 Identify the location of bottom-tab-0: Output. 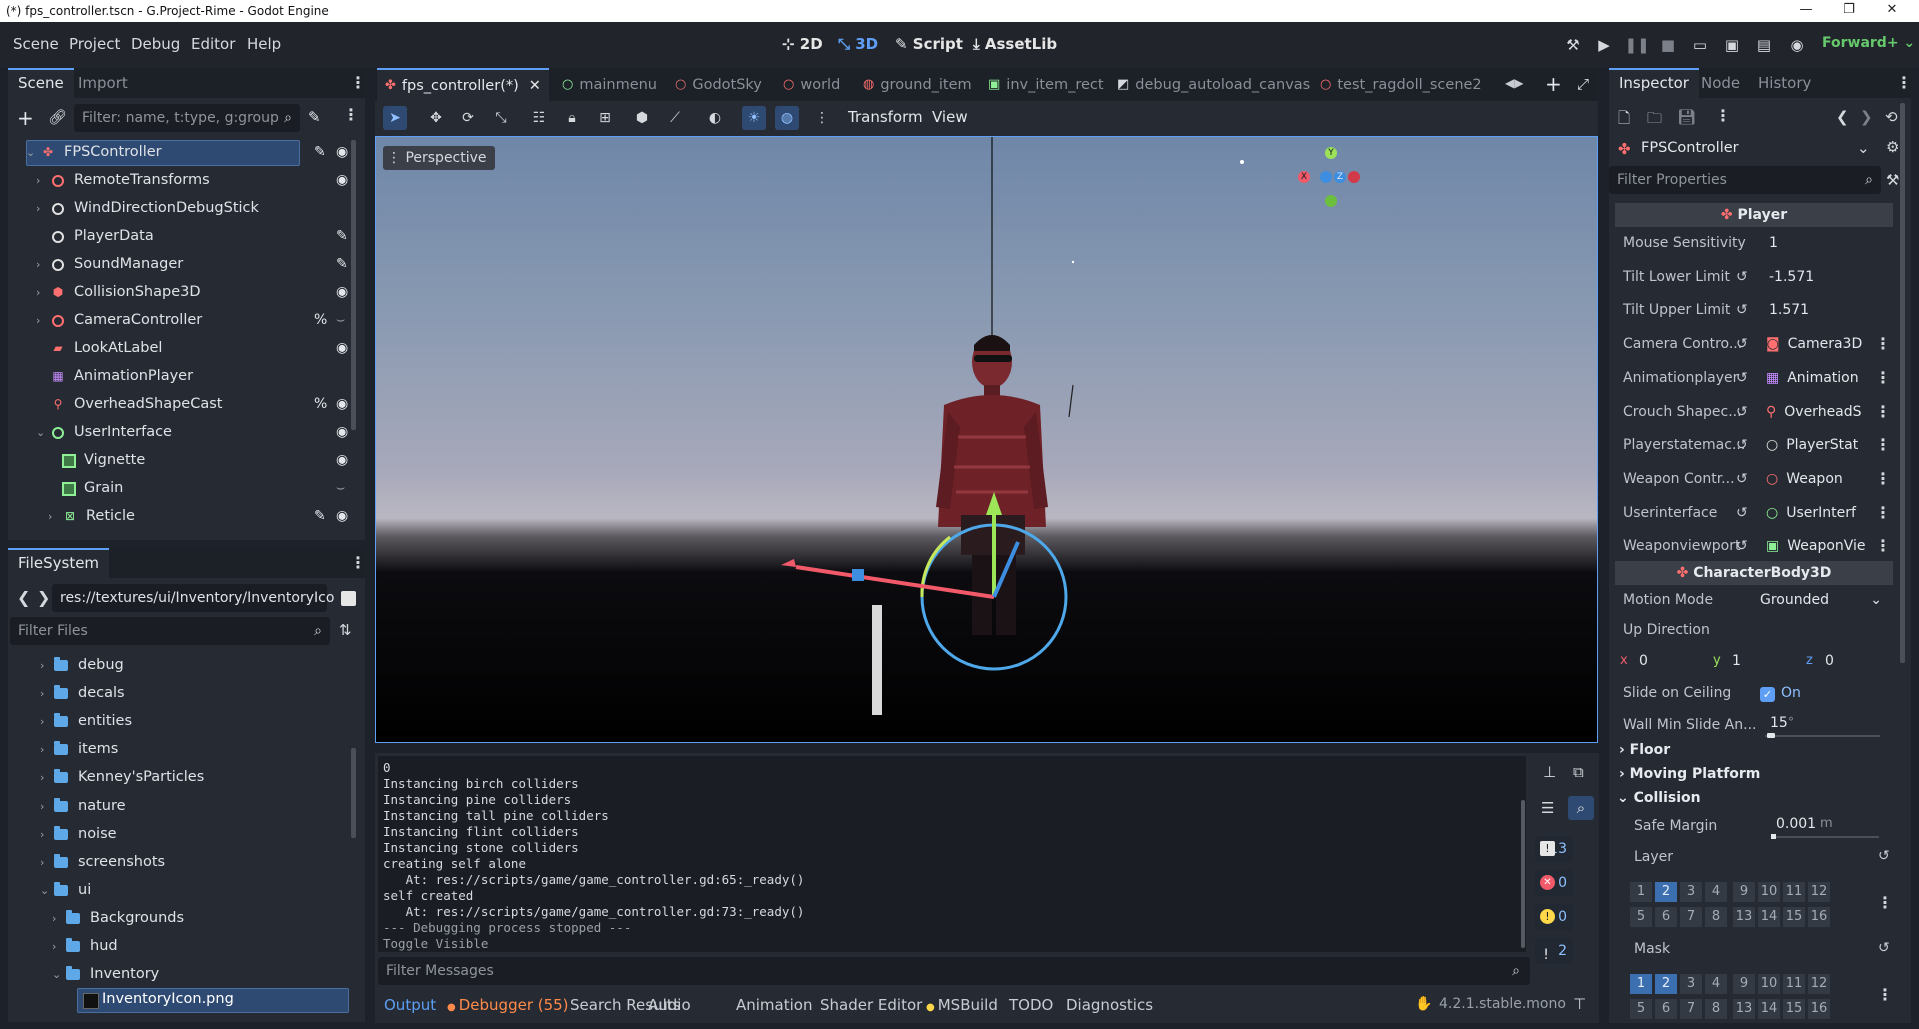
(410, 1005).